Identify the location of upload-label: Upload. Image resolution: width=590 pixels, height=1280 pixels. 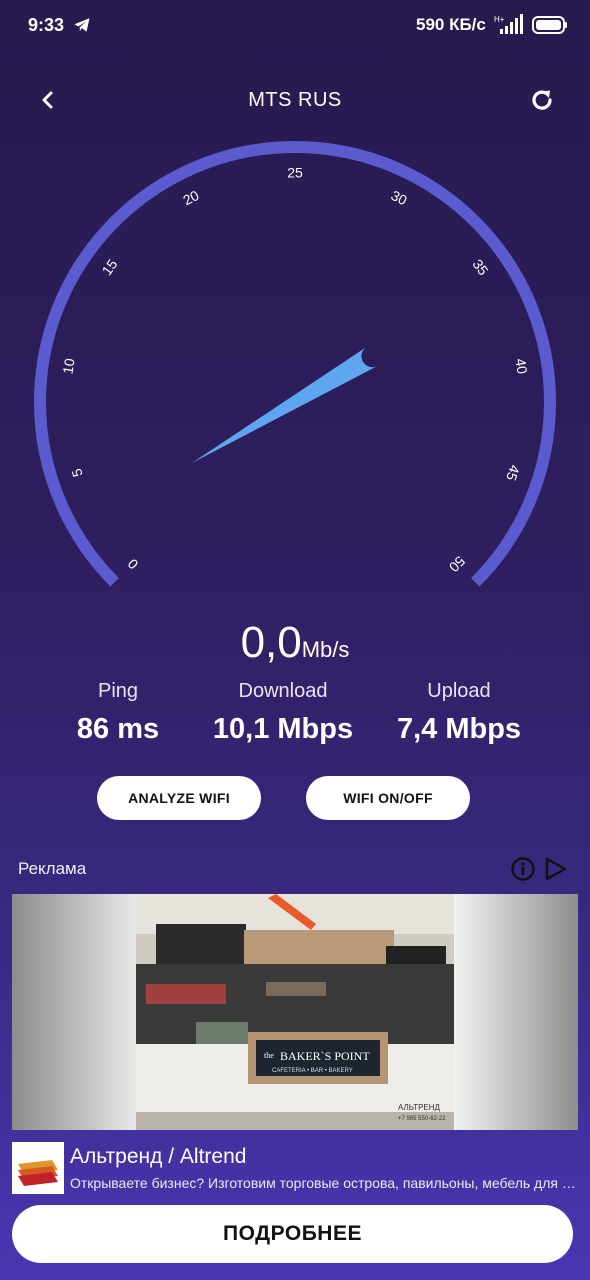
(459, 691).